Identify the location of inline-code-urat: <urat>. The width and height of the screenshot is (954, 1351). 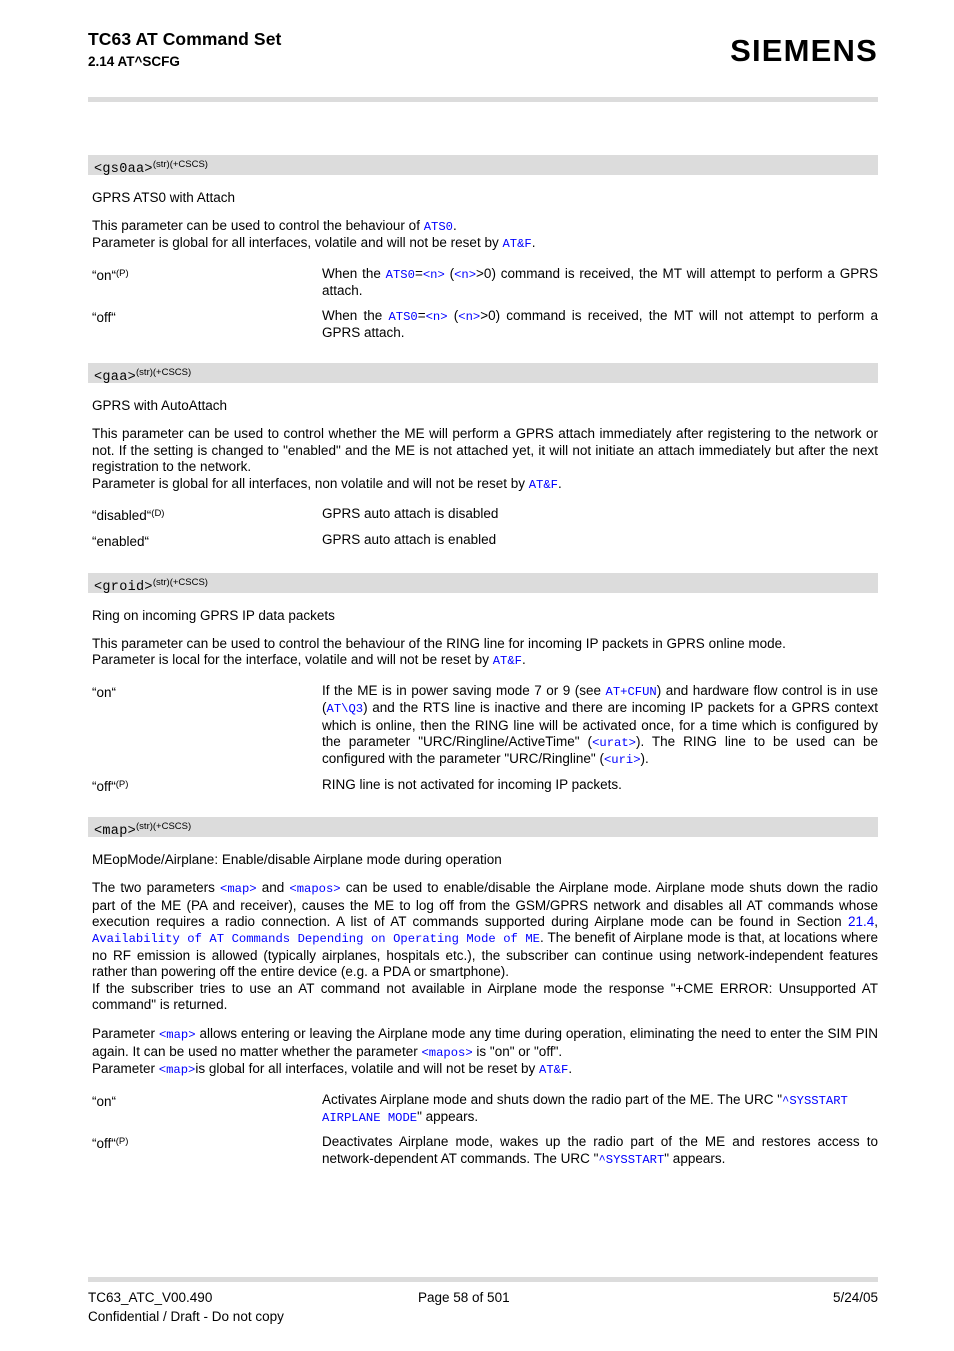
(614, 742).